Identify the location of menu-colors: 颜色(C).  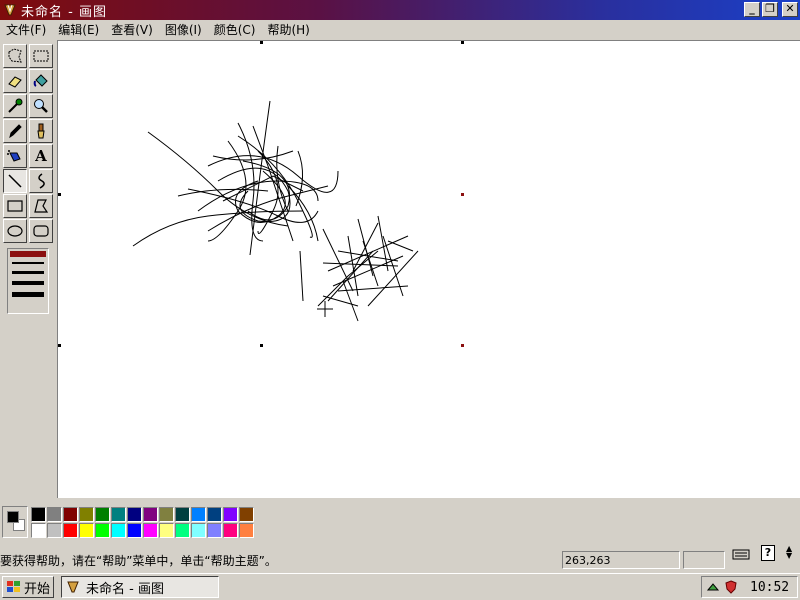
(235, 29).